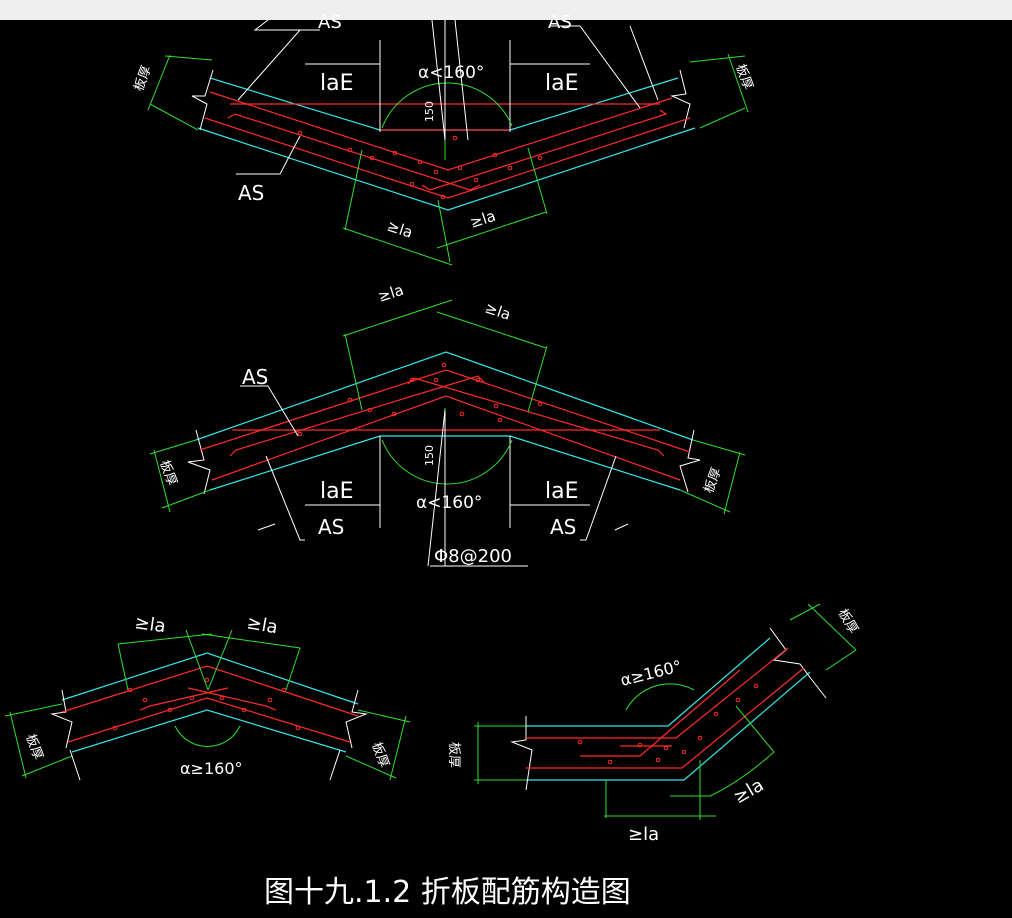 The height and width of the screenshot is (918, 1012). I want to click on d1-lae-right: laE, so click(562, 83).